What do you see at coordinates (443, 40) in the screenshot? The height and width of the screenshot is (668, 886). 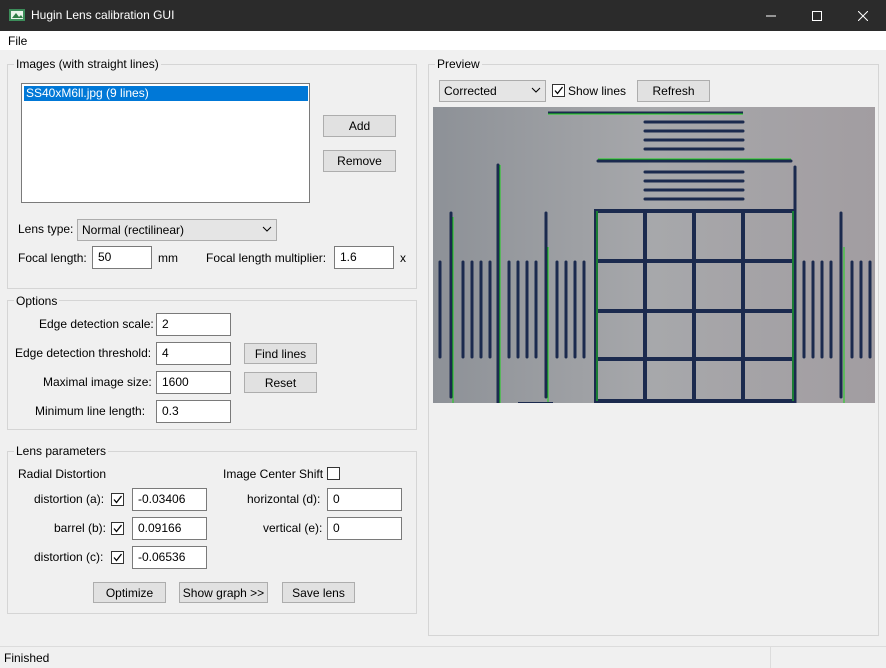 I see `menu-bar: File` at bounding box center [443, 40].